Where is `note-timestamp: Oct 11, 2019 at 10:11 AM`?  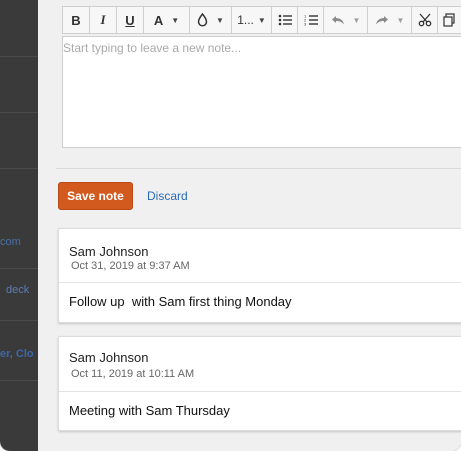 note-timestamp: Oct 11, 2019 at 10:11 AM is located at coordinates (133, 374).